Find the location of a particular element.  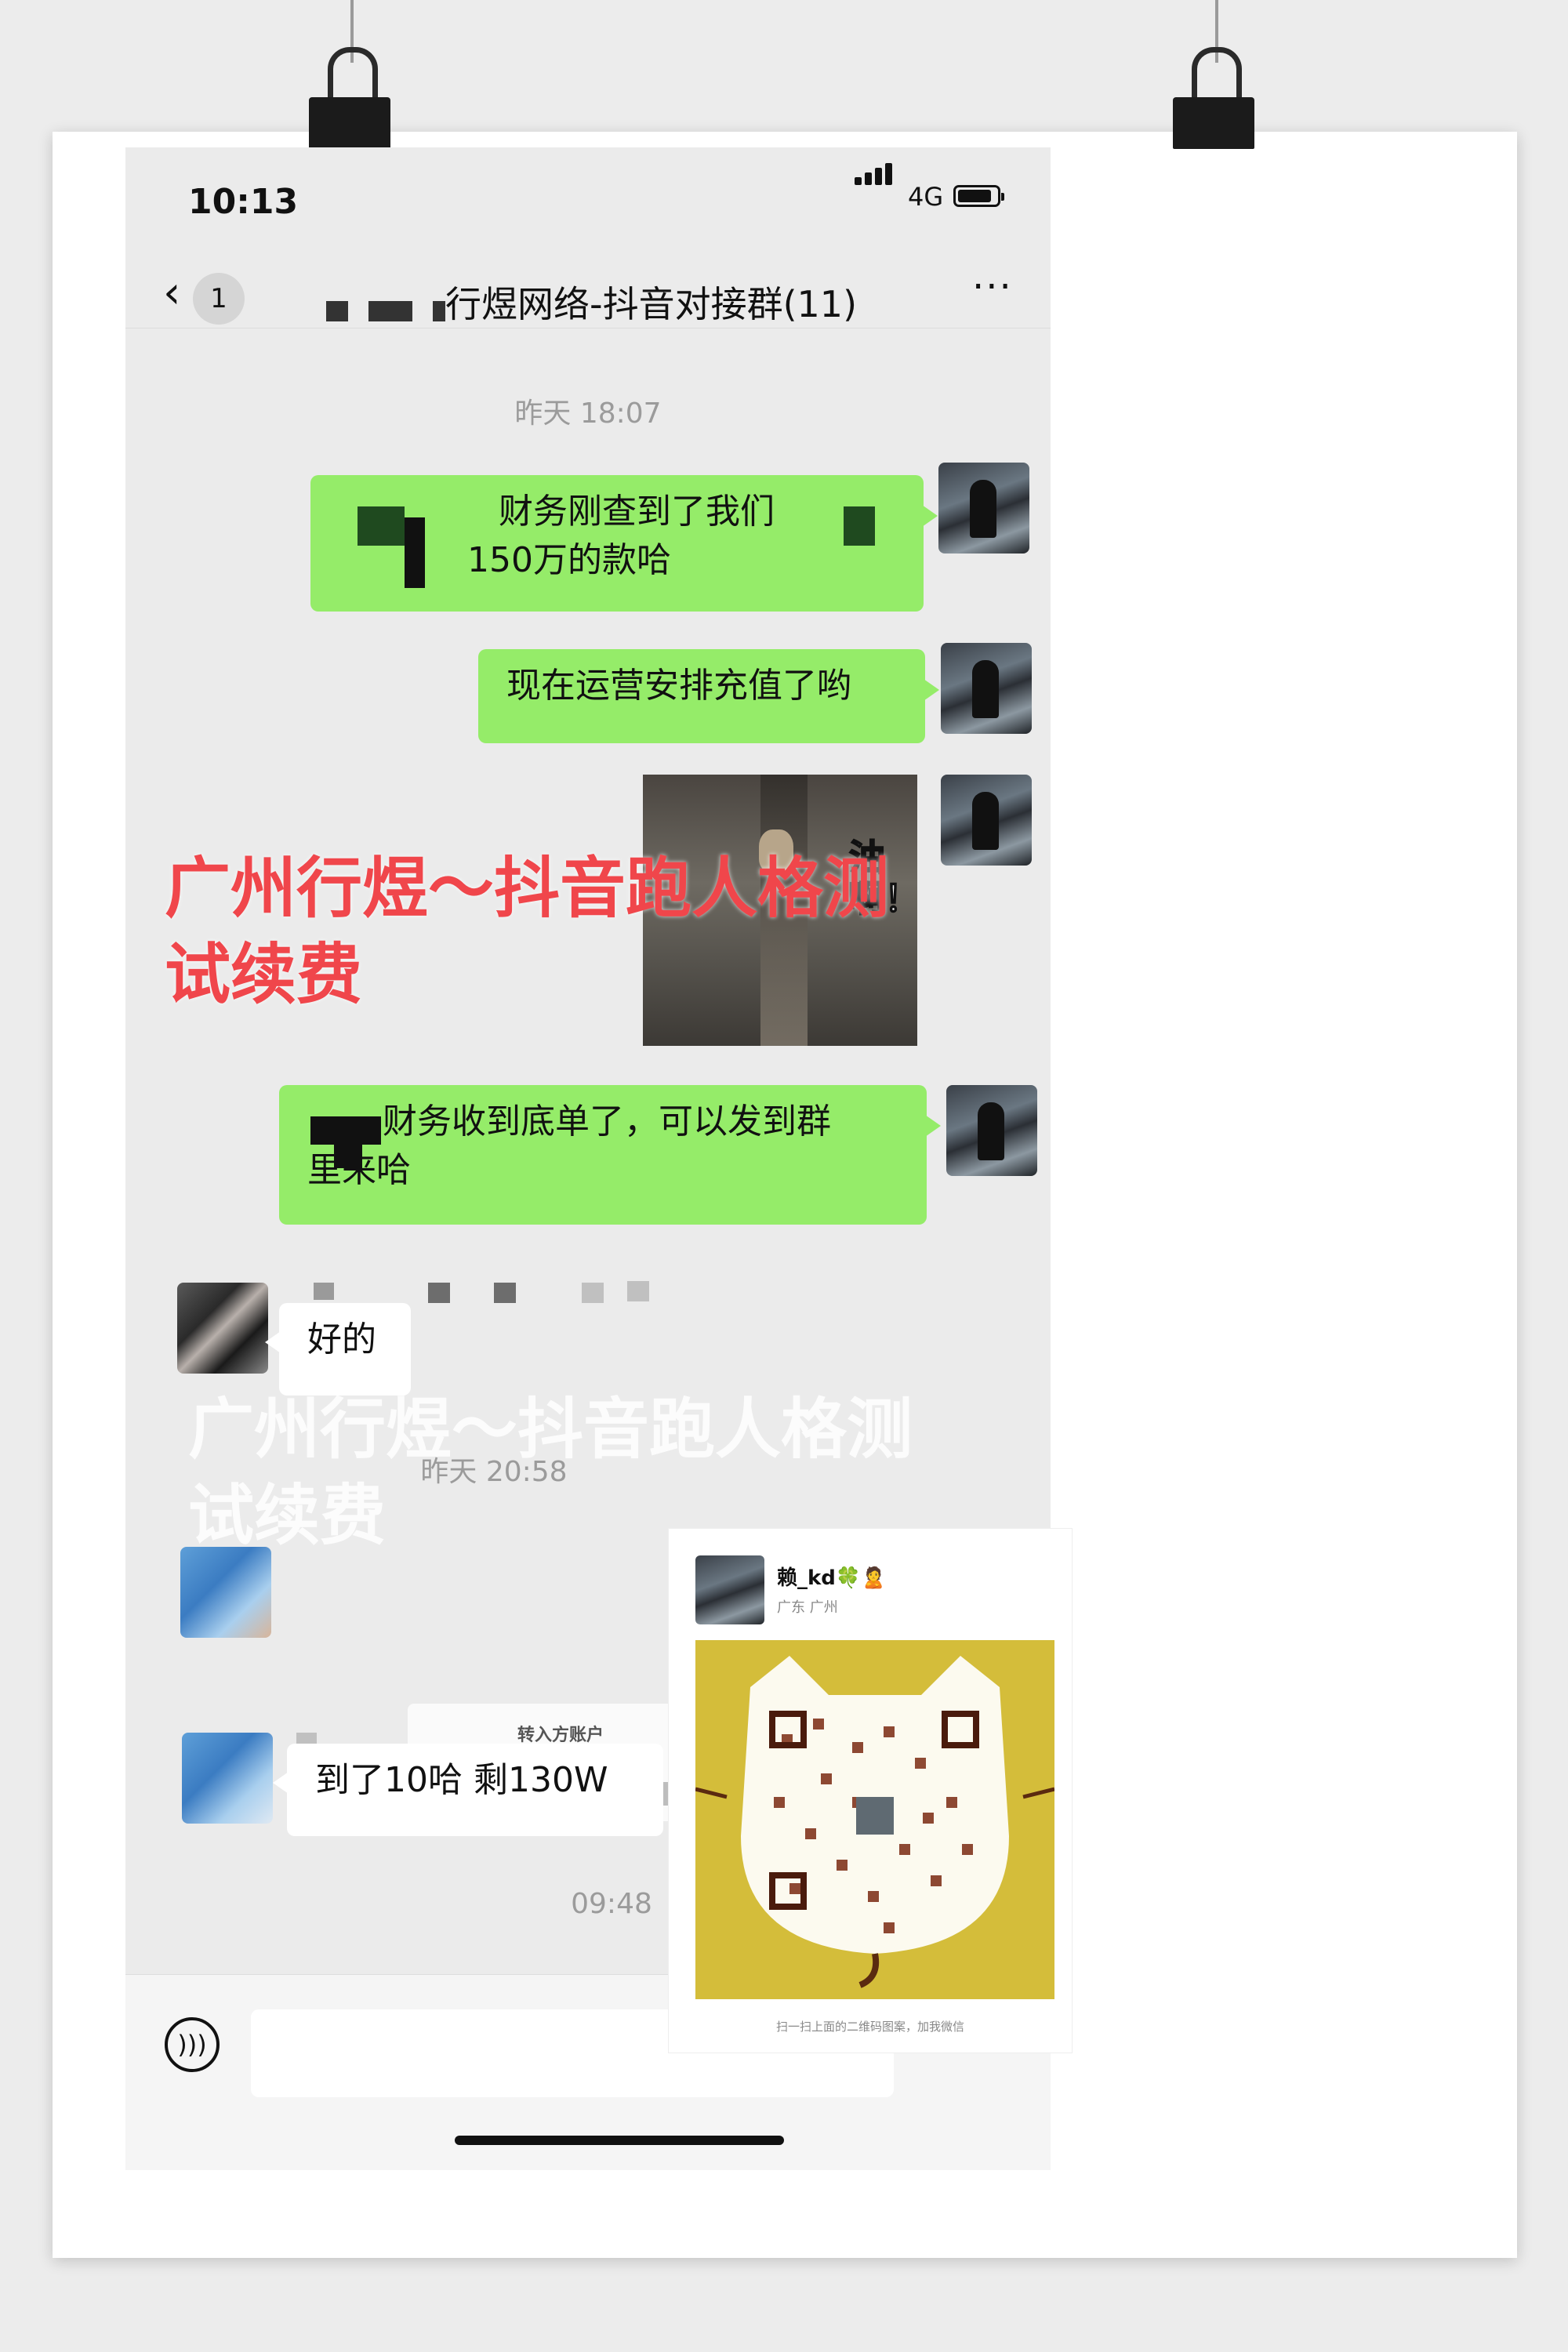

watermark-text: 广州行煜～抖音跑人格测 试续费 is located at coordinates (527, 931).